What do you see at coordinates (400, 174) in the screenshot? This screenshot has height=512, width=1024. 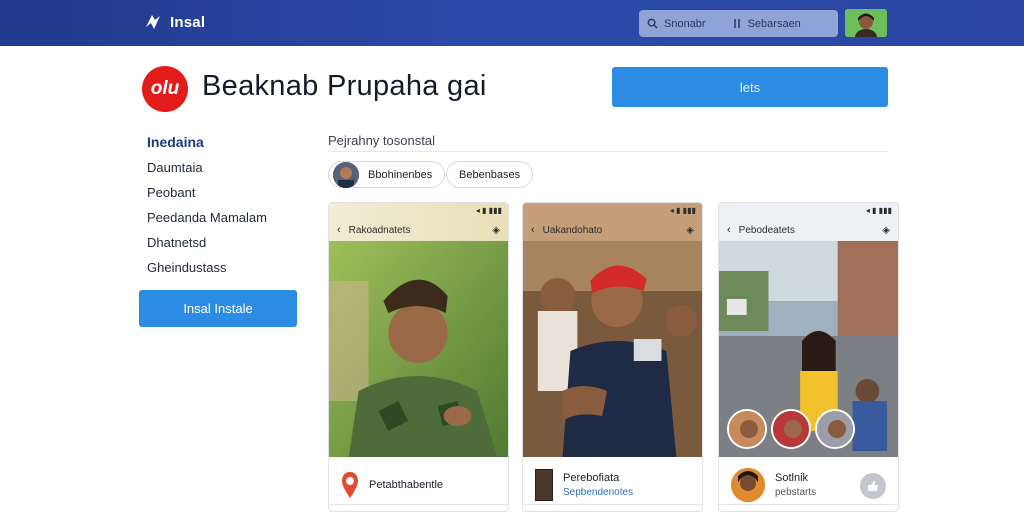 I see `chip-1-label: Bbohinenbes` at bounding box center [400, 174].